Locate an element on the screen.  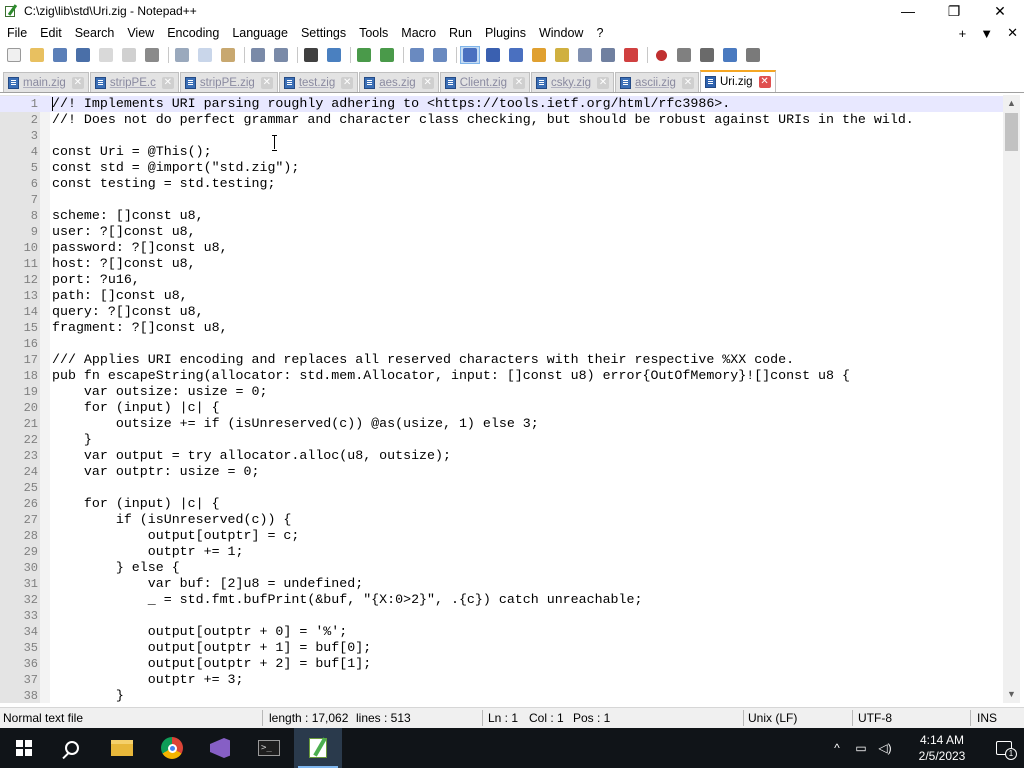
replace-button is located at coordinates (334, 55).